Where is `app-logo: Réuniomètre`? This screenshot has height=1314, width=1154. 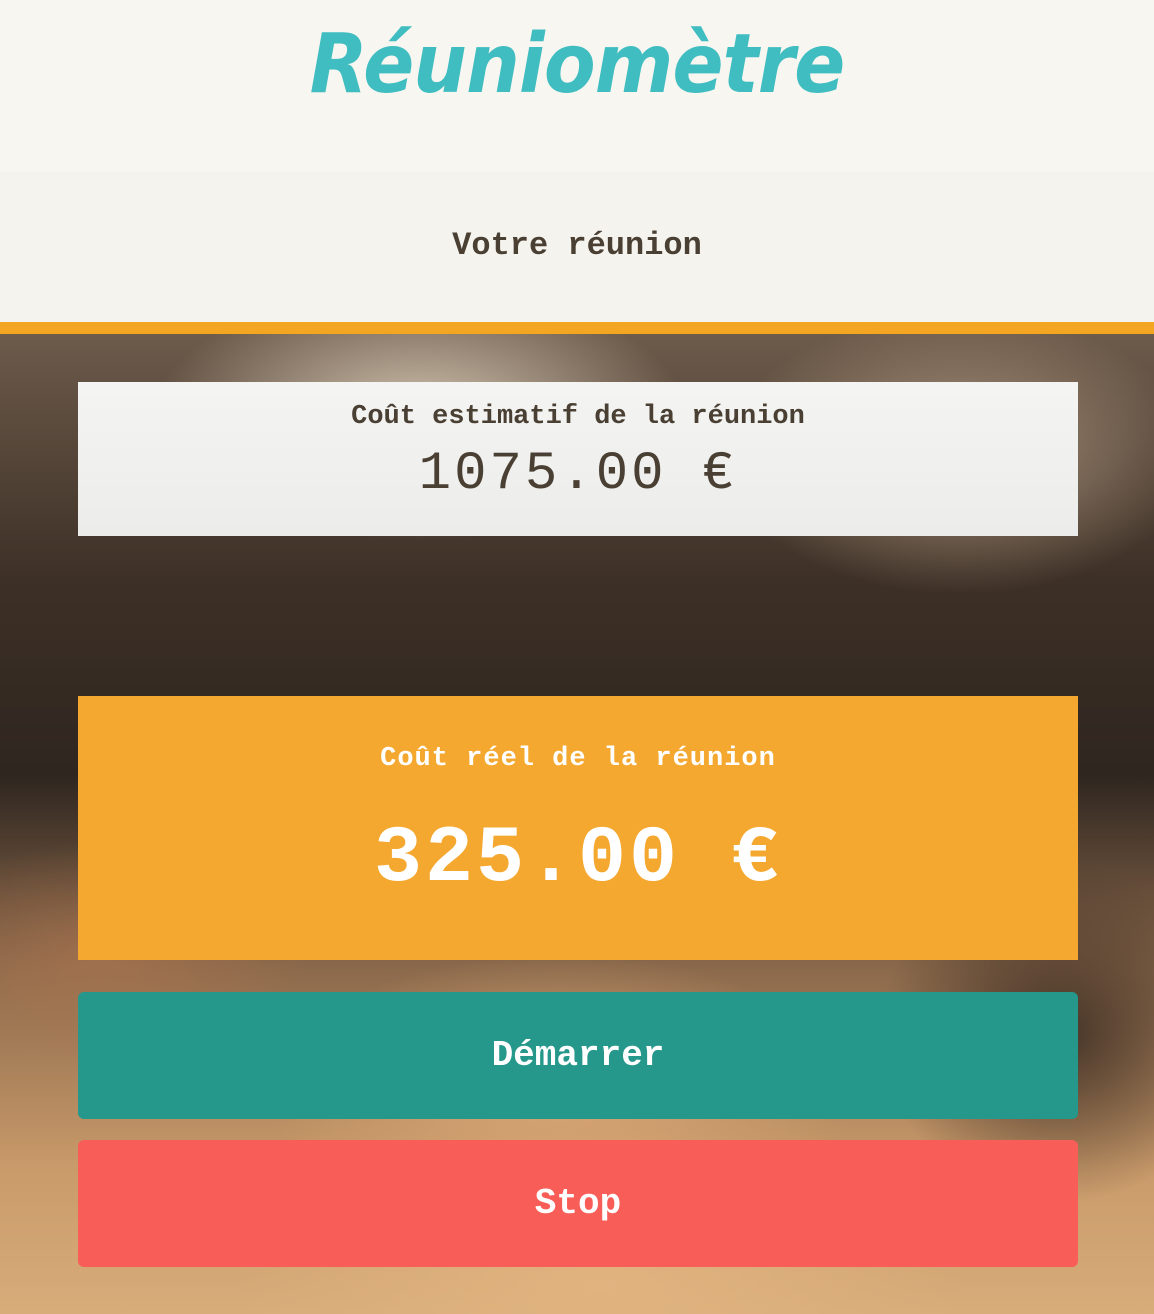 app-logo: Réuniomètre is located at coordinates (577, 65).